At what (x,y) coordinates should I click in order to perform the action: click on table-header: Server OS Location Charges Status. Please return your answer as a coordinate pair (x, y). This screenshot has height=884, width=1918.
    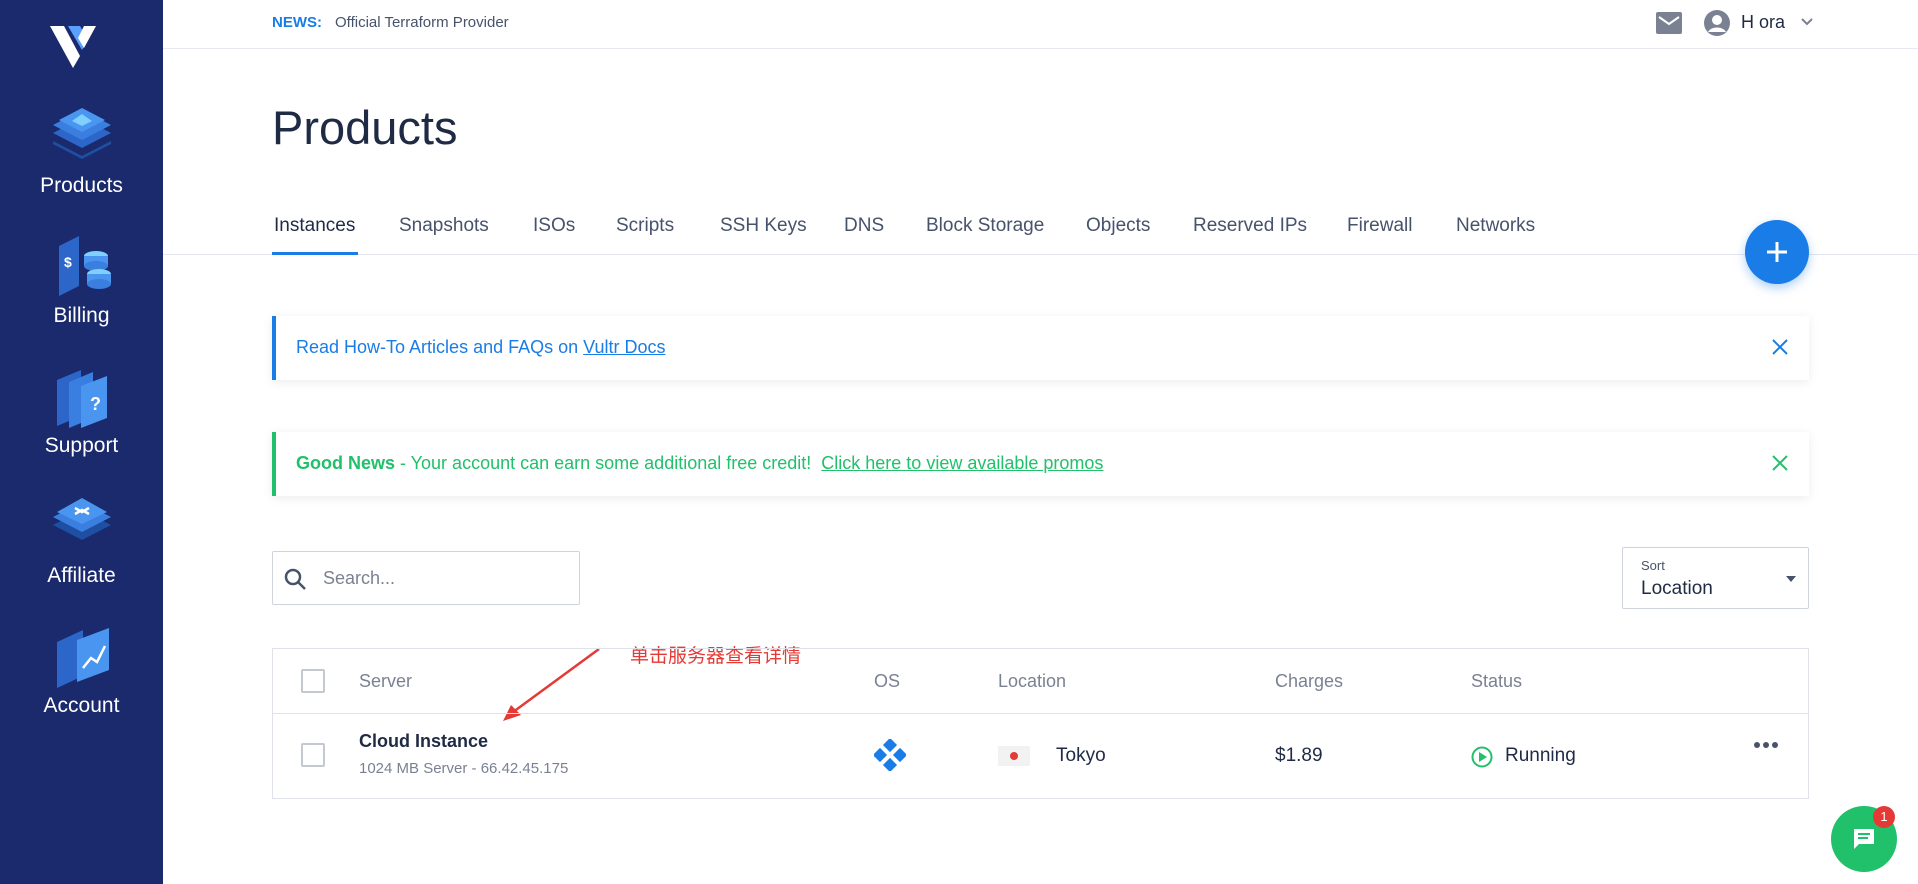
    Looking at the image, I should click on (1040, 681).